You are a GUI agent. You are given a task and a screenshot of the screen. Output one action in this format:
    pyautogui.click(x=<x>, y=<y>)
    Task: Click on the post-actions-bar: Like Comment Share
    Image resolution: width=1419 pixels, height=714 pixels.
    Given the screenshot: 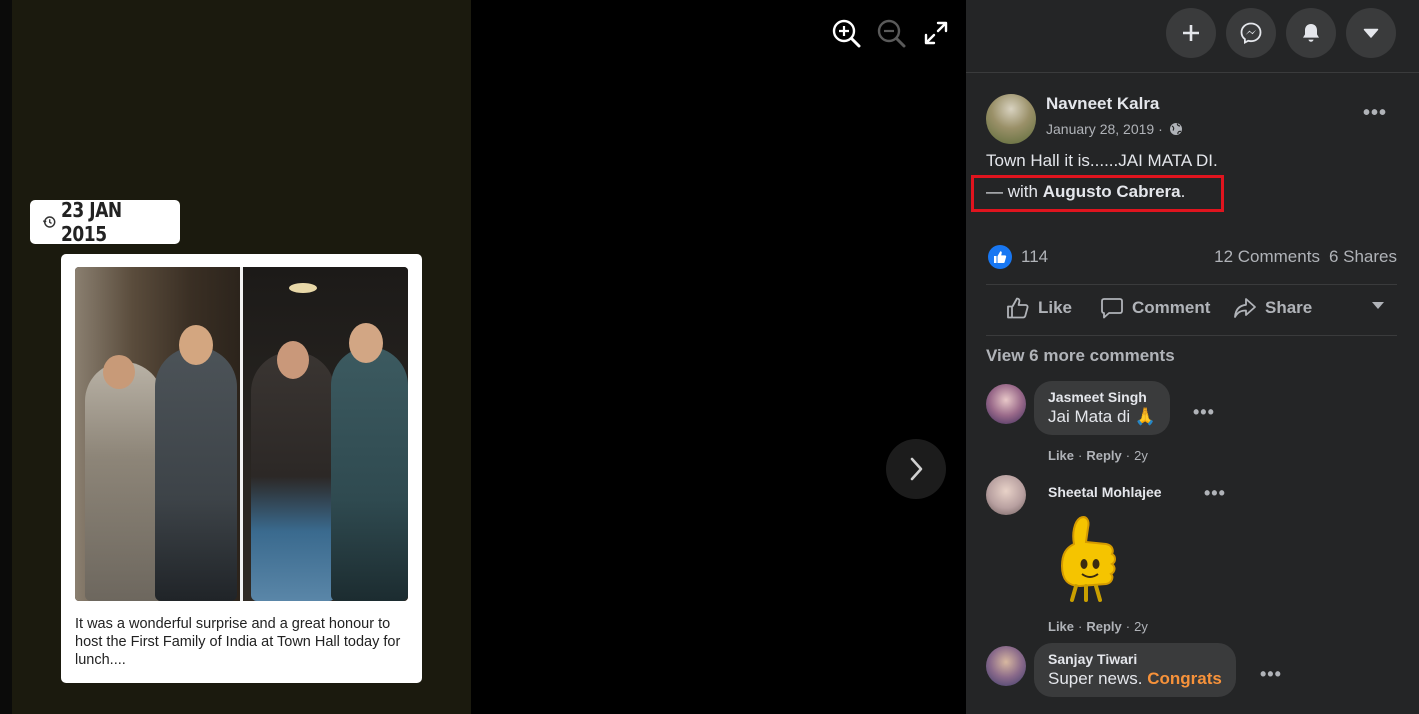 What is the action you would take?
    pyautogui.click(x=1191, y=310)
    